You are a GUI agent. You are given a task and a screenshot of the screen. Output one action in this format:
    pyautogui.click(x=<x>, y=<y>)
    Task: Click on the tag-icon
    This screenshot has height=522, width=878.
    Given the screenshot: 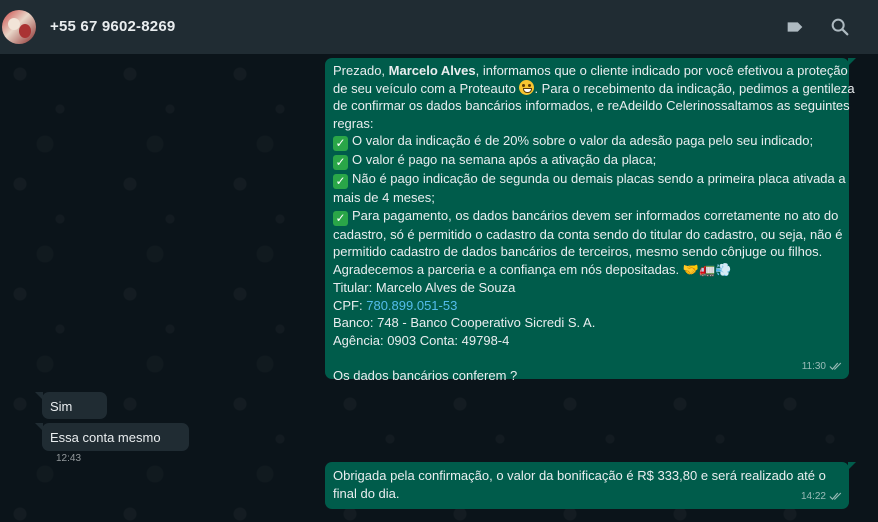 What is the action you would take?
    pyautogui.click(x=795, y=27)
    